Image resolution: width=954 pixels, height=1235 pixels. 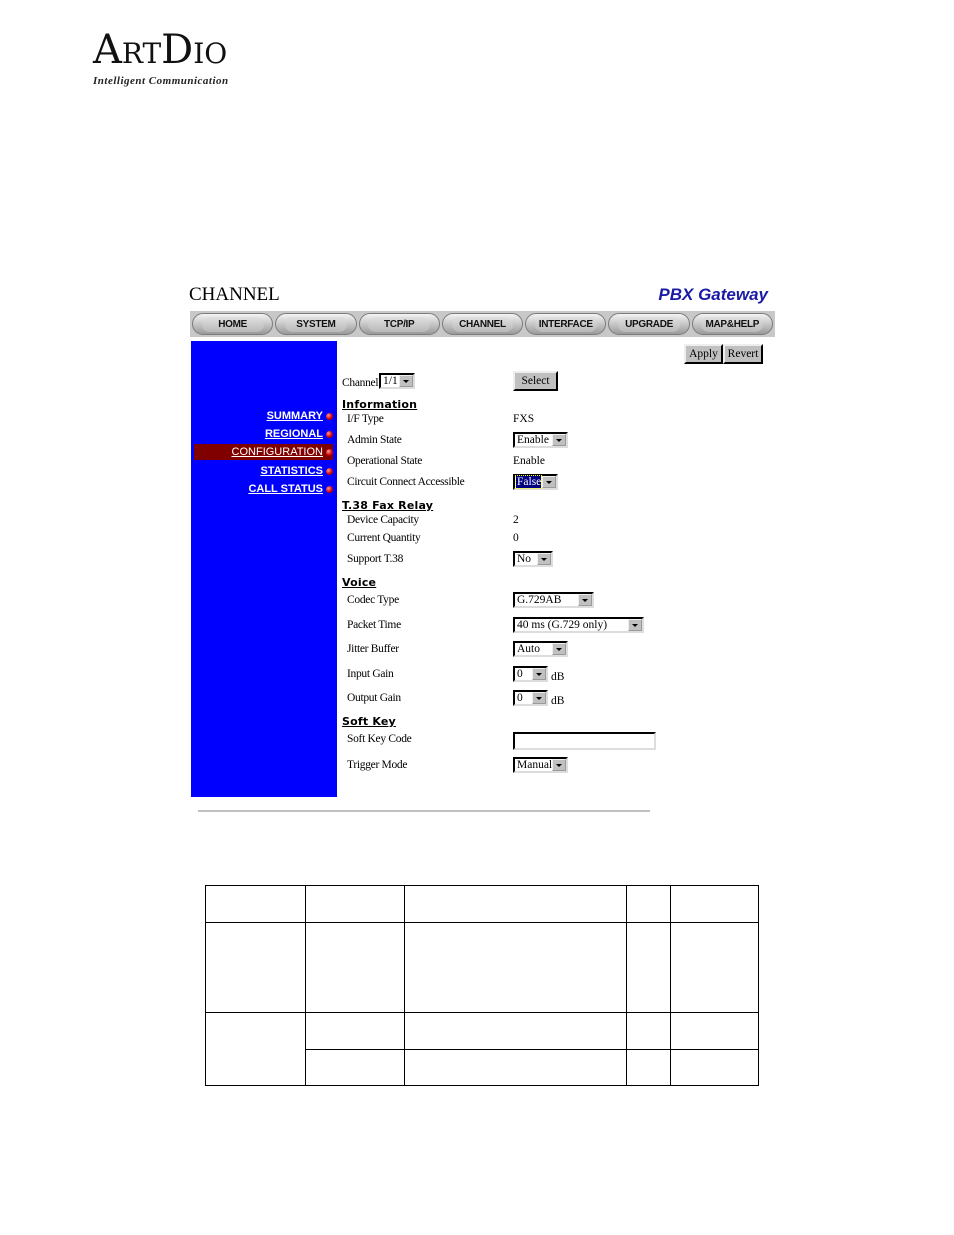 I want to click on revert-button: Revert, so click(x=743, y=354).